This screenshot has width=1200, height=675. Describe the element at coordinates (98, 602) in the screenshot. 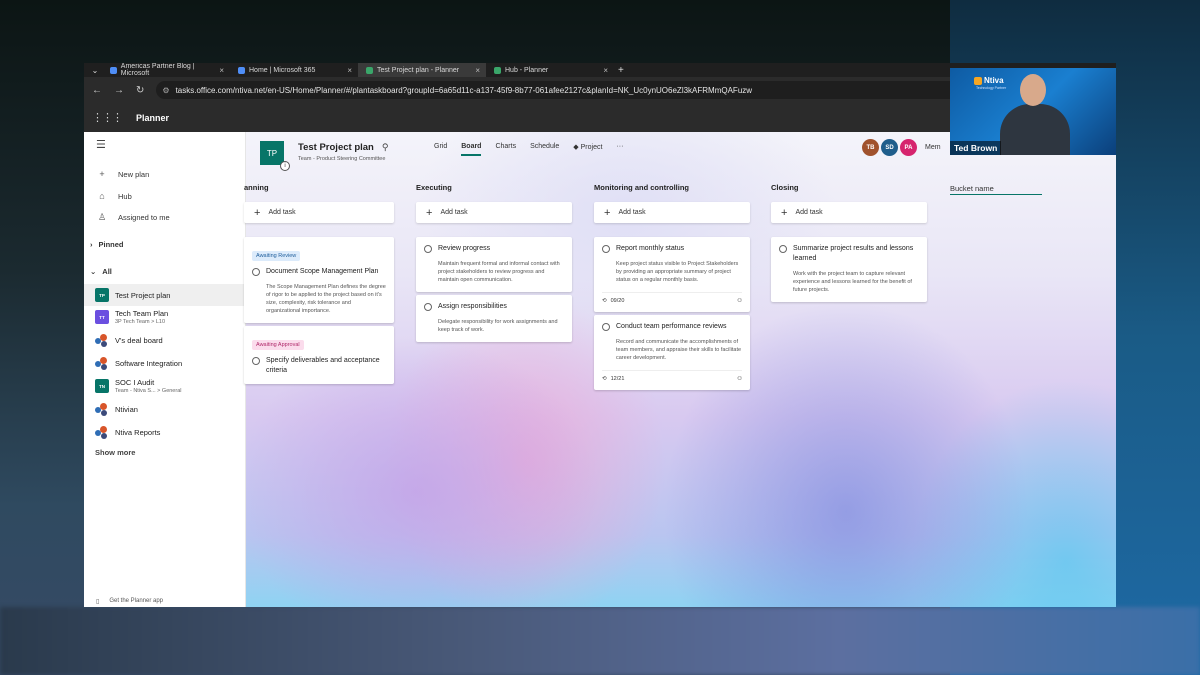

I see `phone-icon: ▯` at that location.